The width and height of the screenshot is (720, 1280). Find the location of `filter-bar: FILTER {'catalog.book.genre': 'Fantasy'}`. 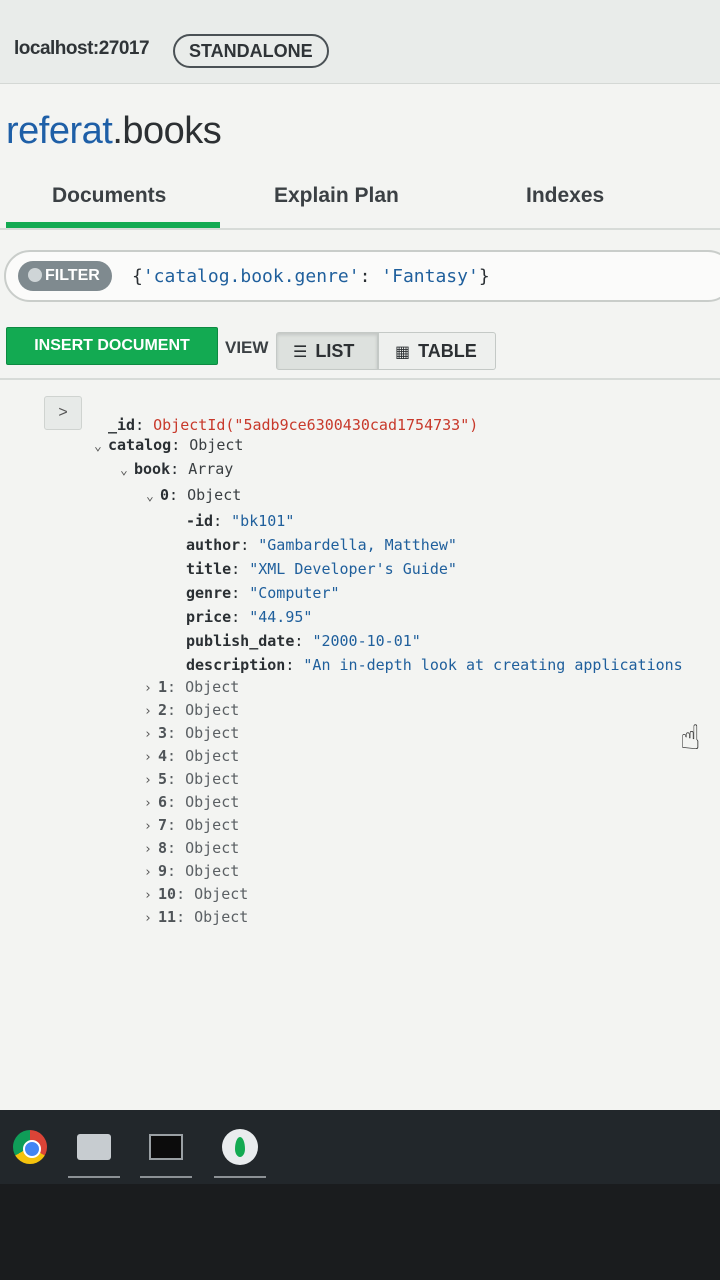

filter-bar: FILTER {'catalog.book.genre': 'Fantasy'} is located at coordinates (362, 276).